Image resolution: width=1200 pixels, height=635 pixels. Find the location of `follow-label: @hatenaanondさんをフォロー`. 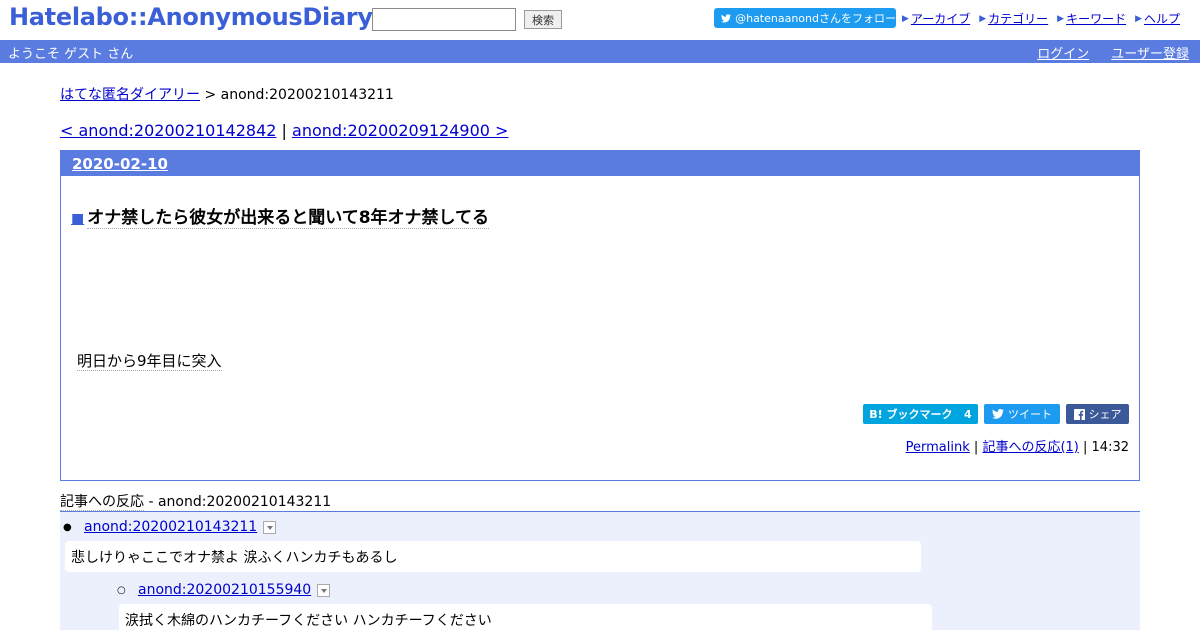

follow-label: @hatenaanondさんをフォロー is located at coordinates (815, 18).